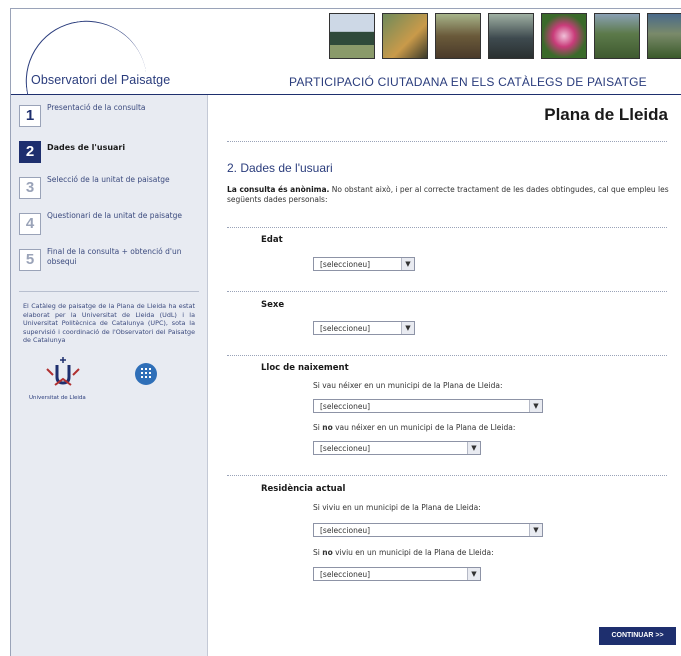 The width and height of the screenshot is (681, 656). What do you see at coordinates (397, 448) in the screenshot?
I see `naixement-other-select: [seleccioneu] ▼` at bounding box center [397, 448].